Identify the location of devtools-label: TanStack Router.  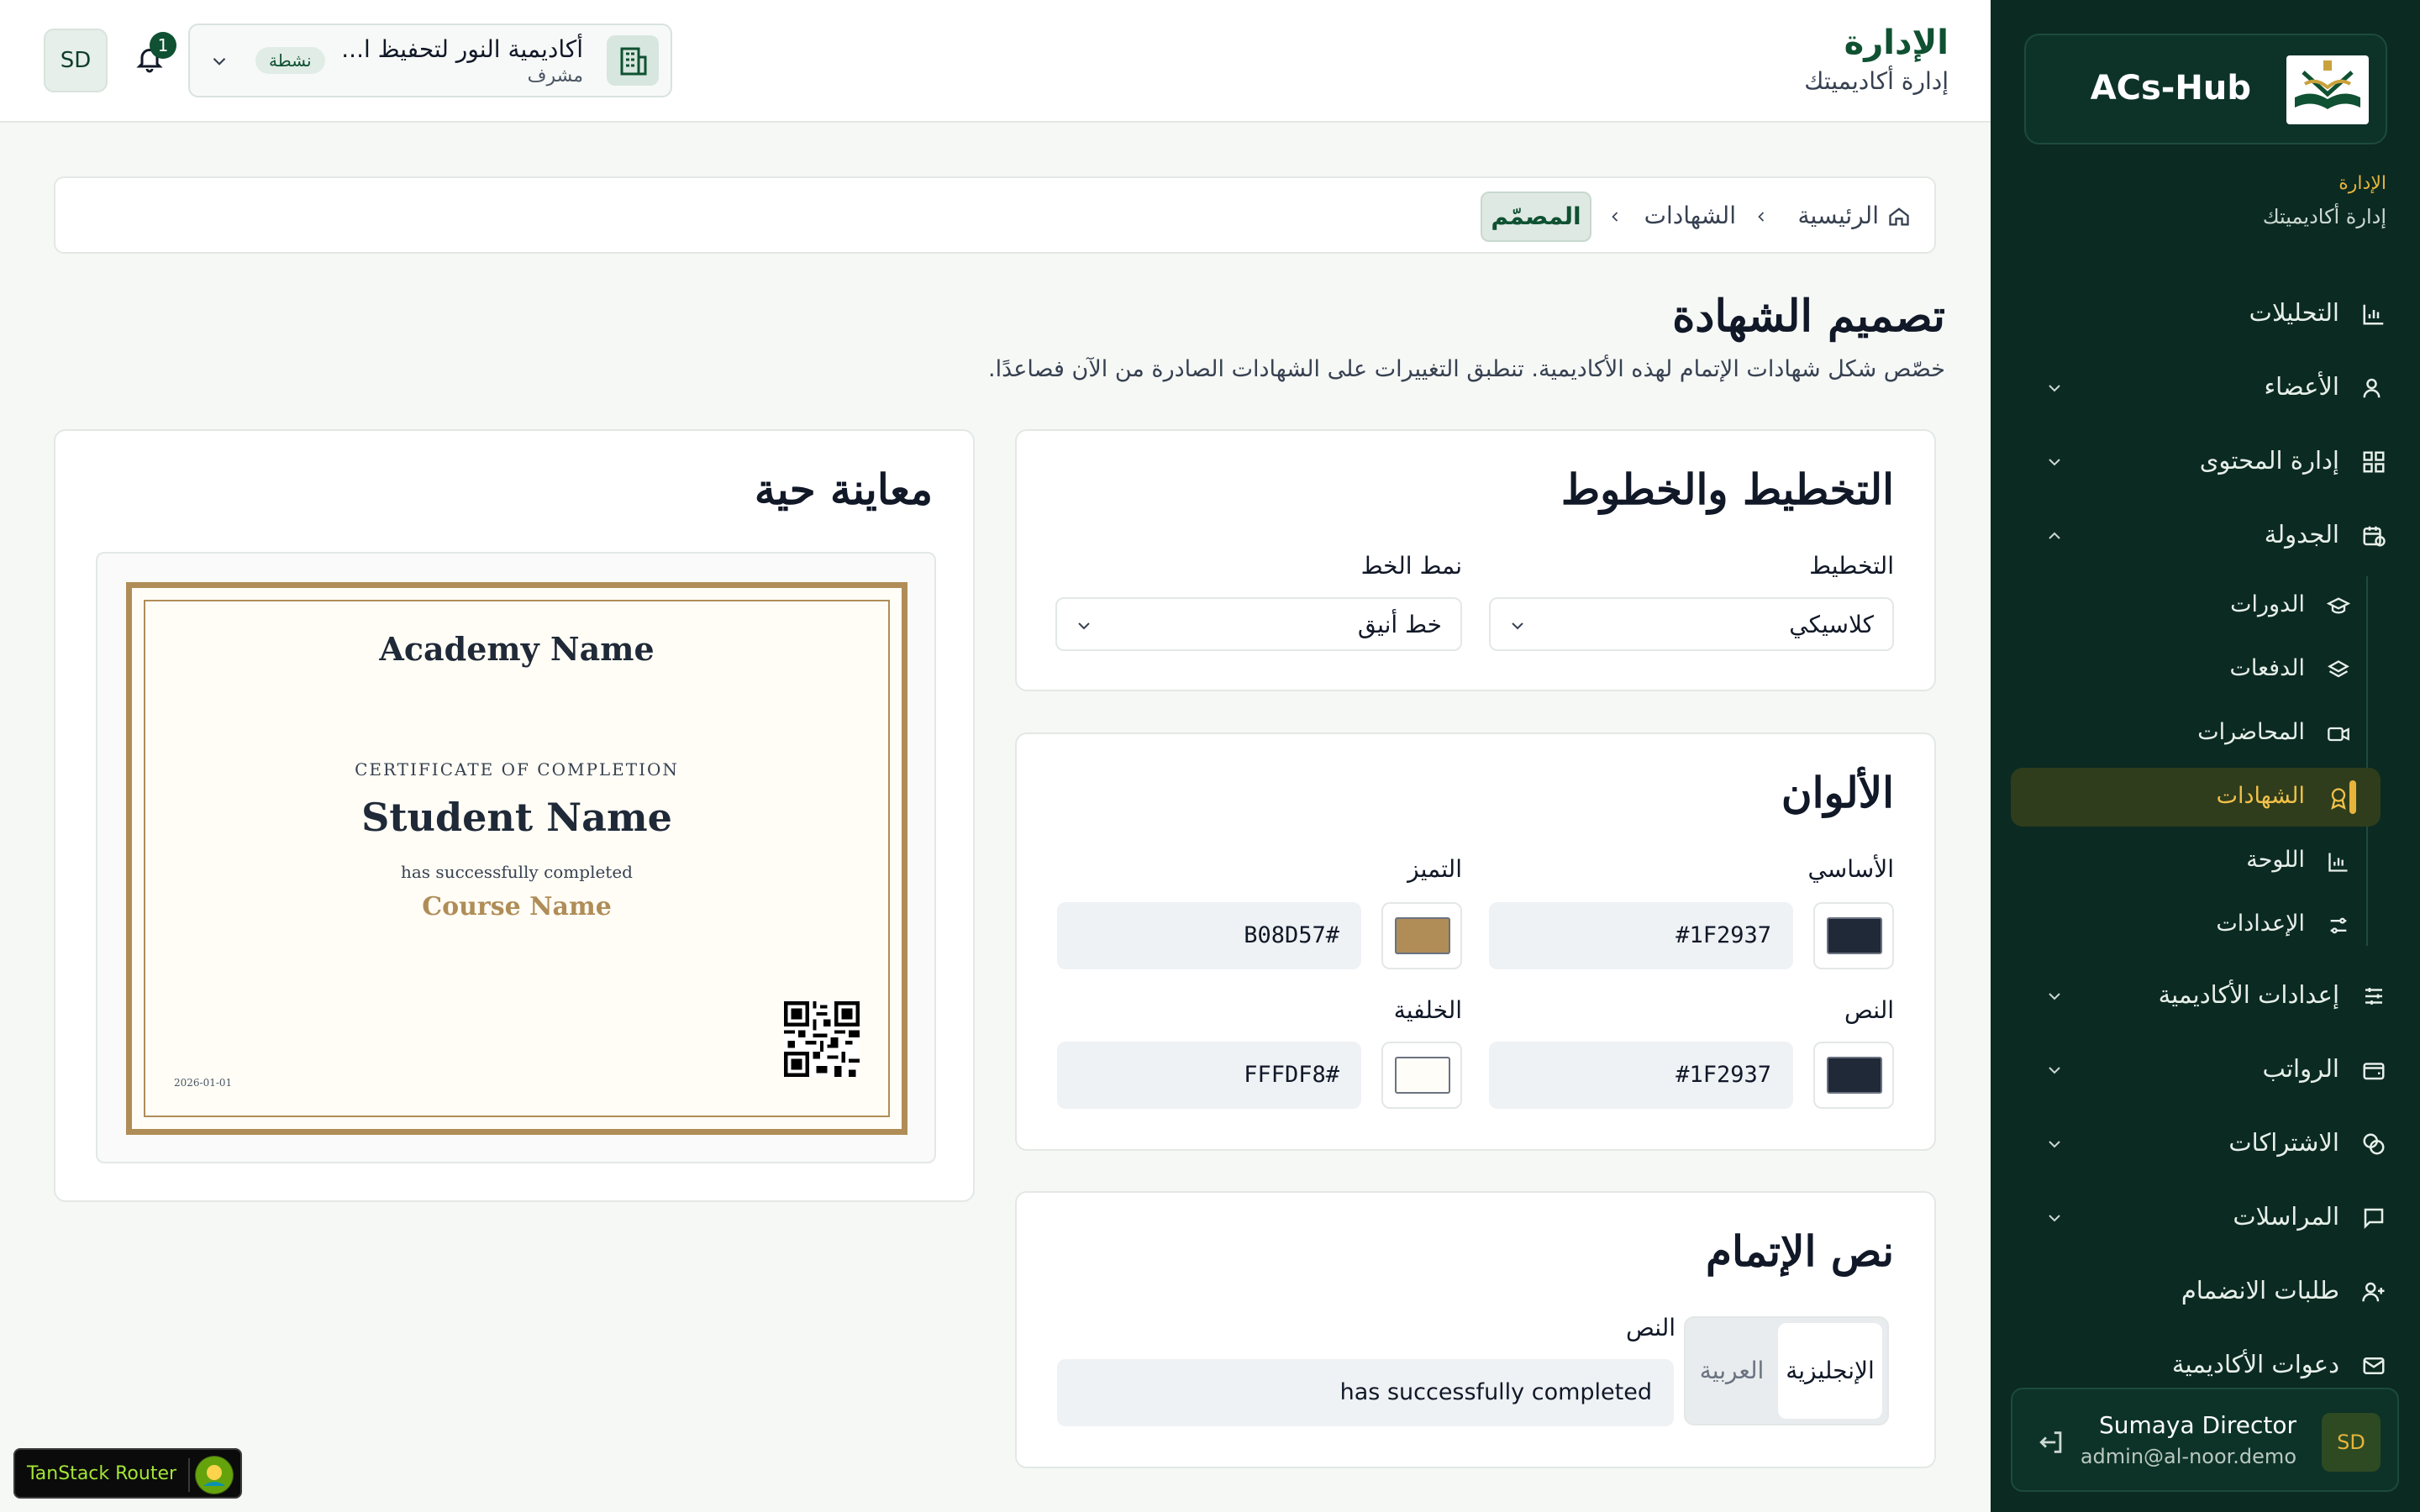
(102, 1473).